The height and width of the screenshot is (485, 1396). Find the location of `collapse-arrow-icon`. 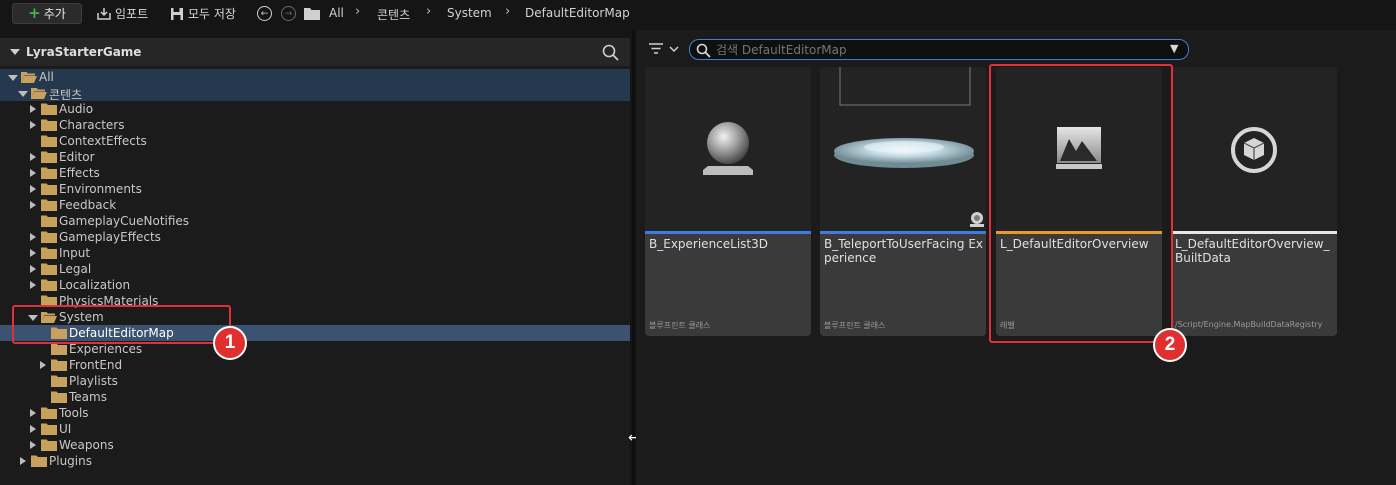

collapse-arrow-icon is located at coordinates (15, 52).